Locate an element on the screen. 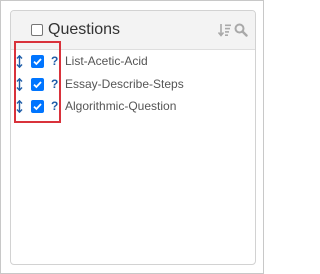 The height and width of the screenshot is (274, 320). question-row: ? Algorithmic-Question is located at coordinates (133, 107).